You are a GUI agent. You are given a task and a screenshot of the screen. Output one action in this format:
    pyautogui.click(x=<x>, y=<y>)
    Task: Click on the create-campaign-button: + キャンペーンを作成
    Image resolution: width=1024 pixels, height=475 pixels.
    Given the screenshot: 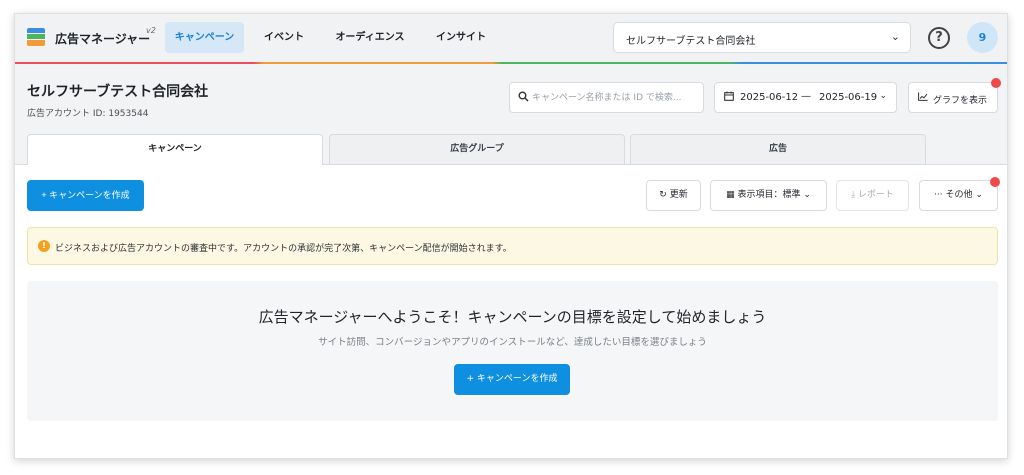 What is the action you would take?
    pyautogui.click(x=85, y=195)
    